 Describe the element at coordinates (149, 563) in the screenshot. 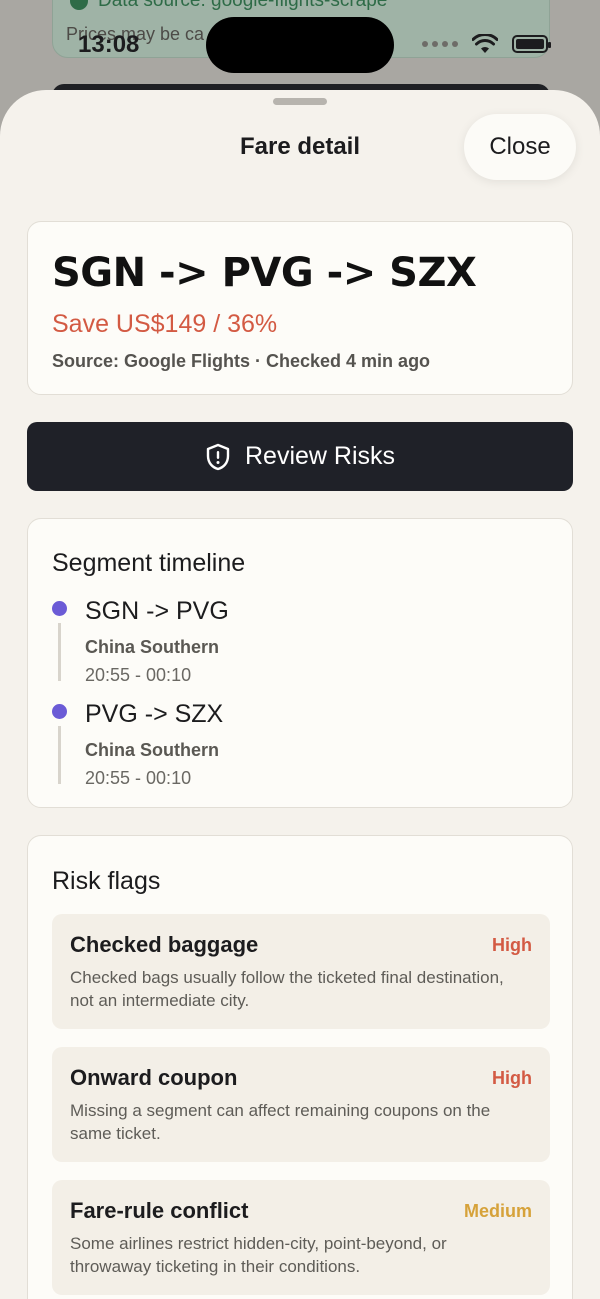

I see `timeline-title: Segment timeline` at that location.